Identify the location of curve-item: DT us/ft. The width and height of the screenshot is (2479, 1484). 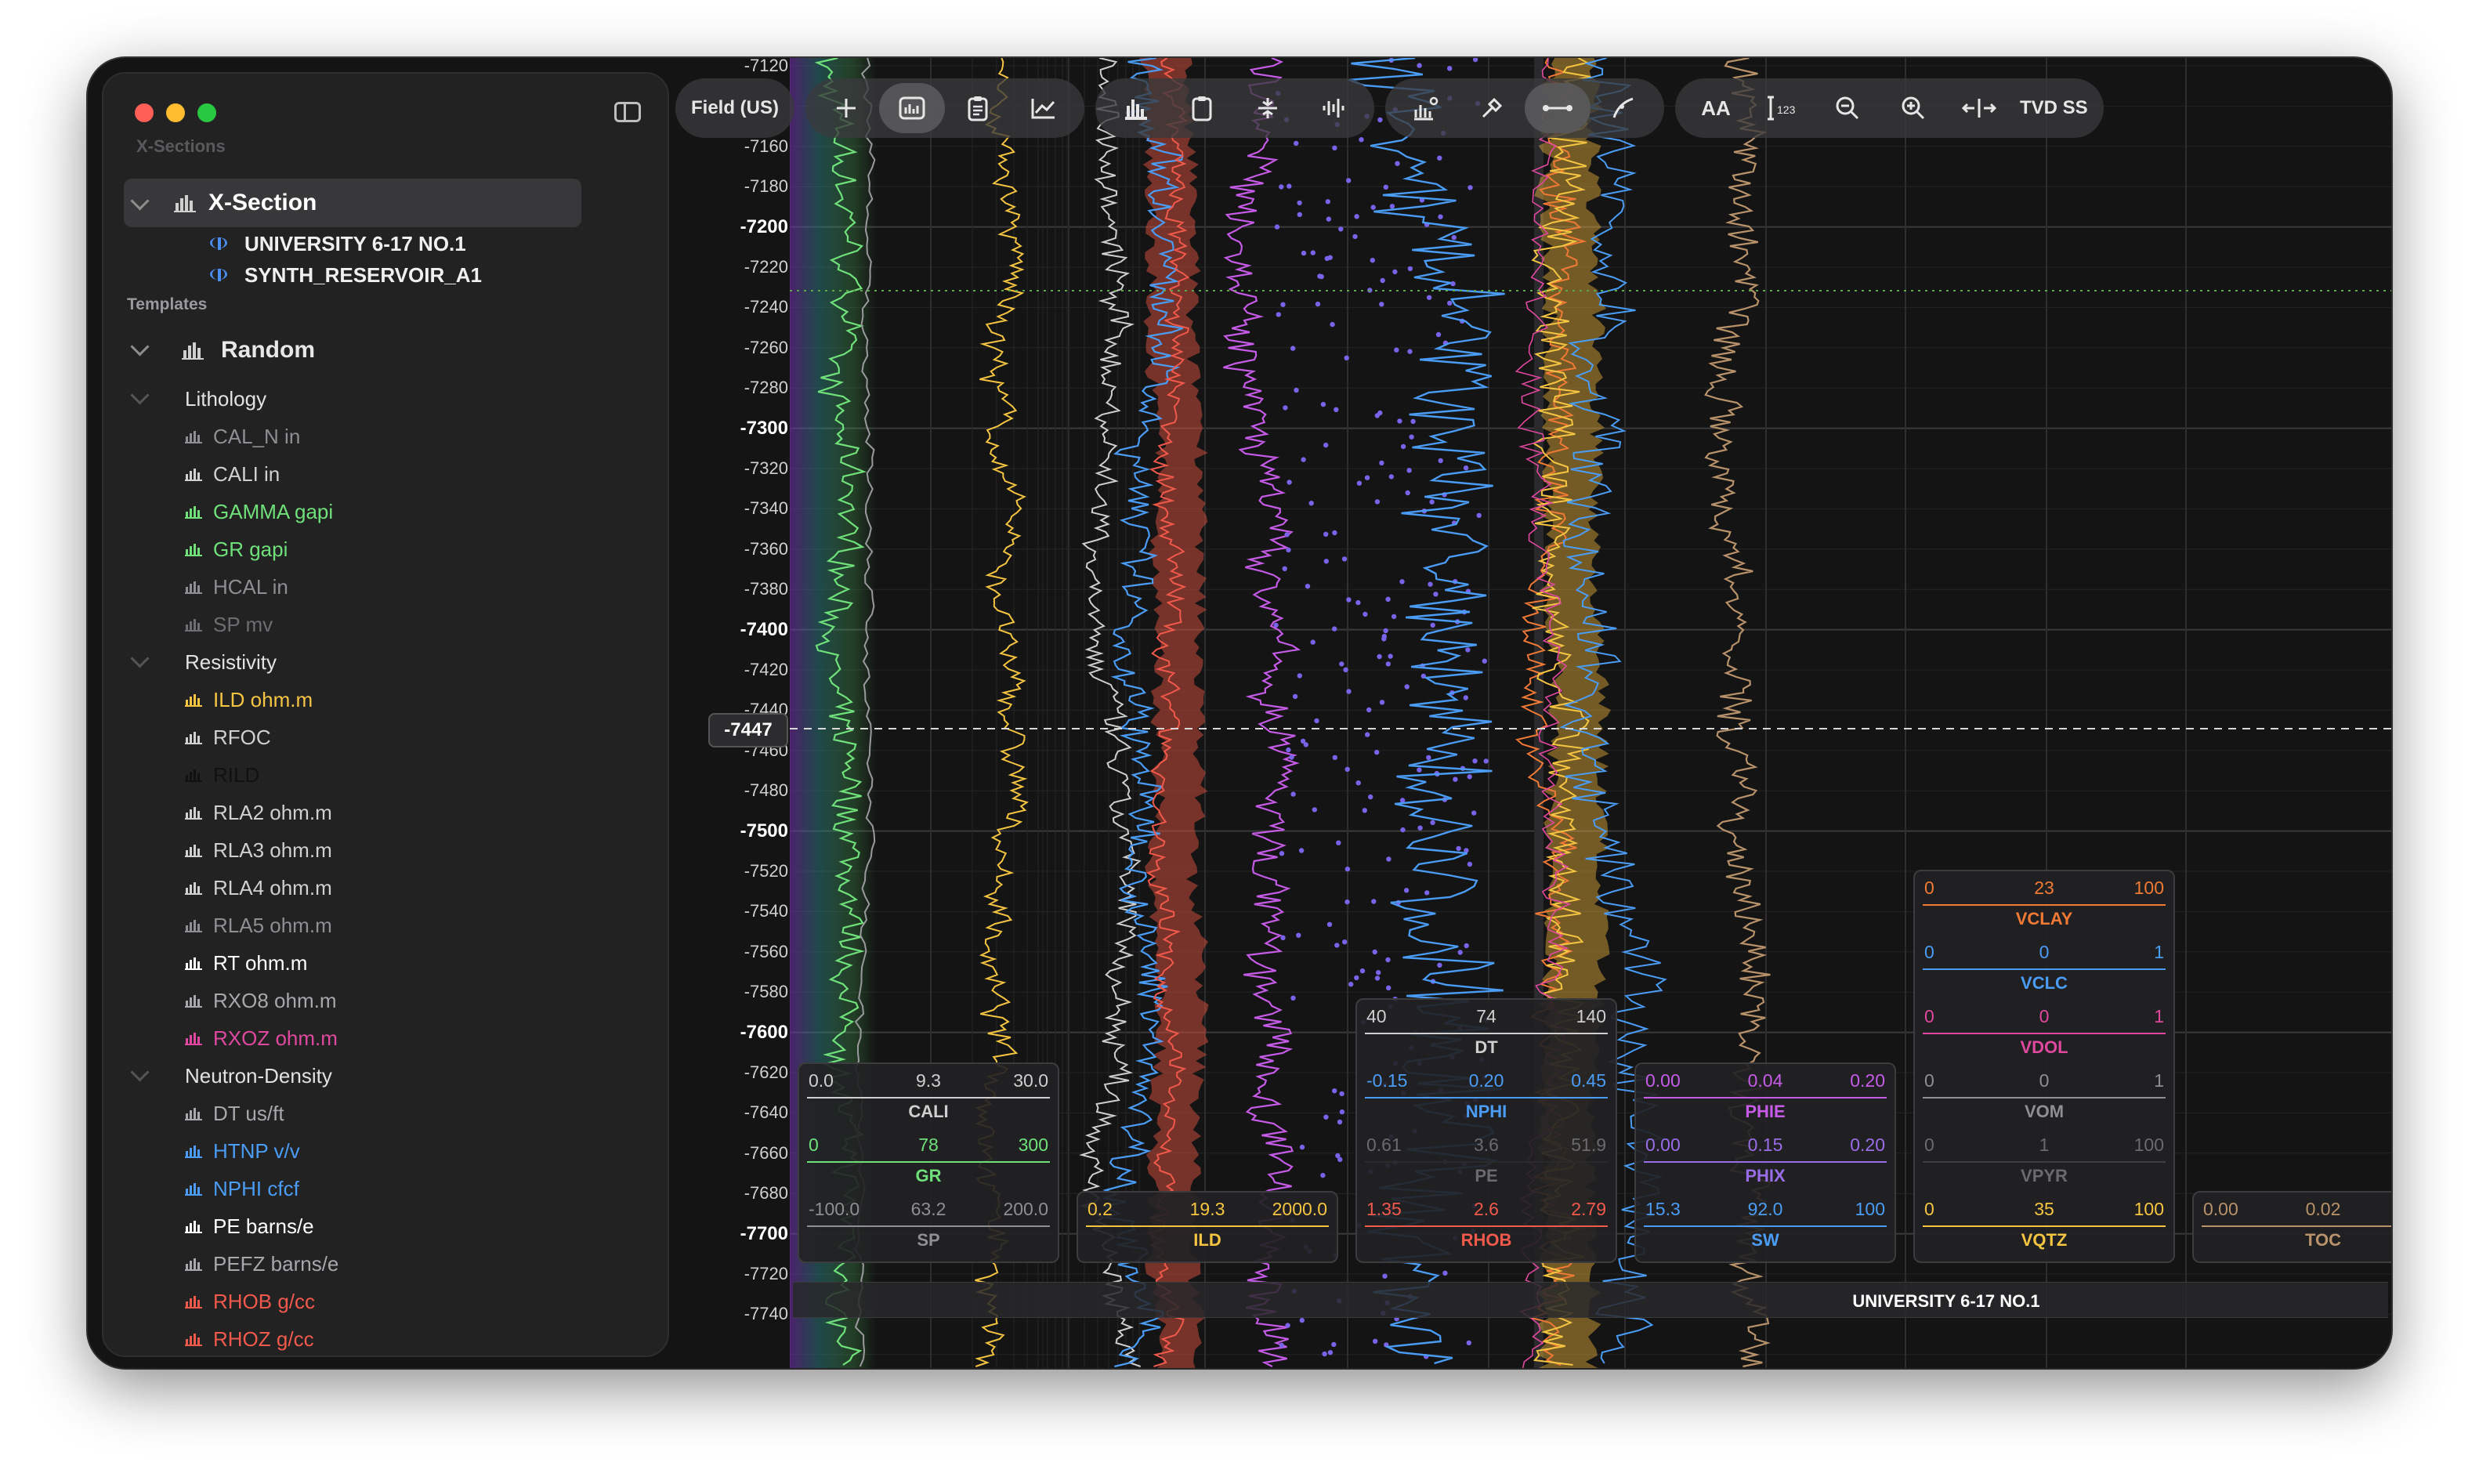
(385, 1113).